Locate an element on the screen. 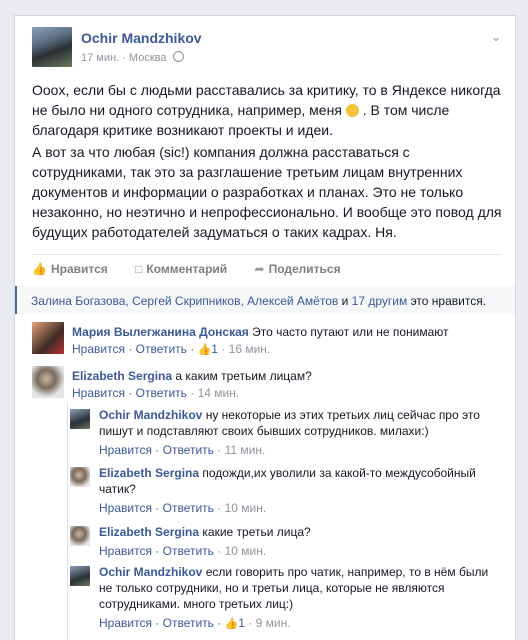 The image size is (528, 640). post-meta: 17 мин. · Москва is located at coordinates (132, 57).